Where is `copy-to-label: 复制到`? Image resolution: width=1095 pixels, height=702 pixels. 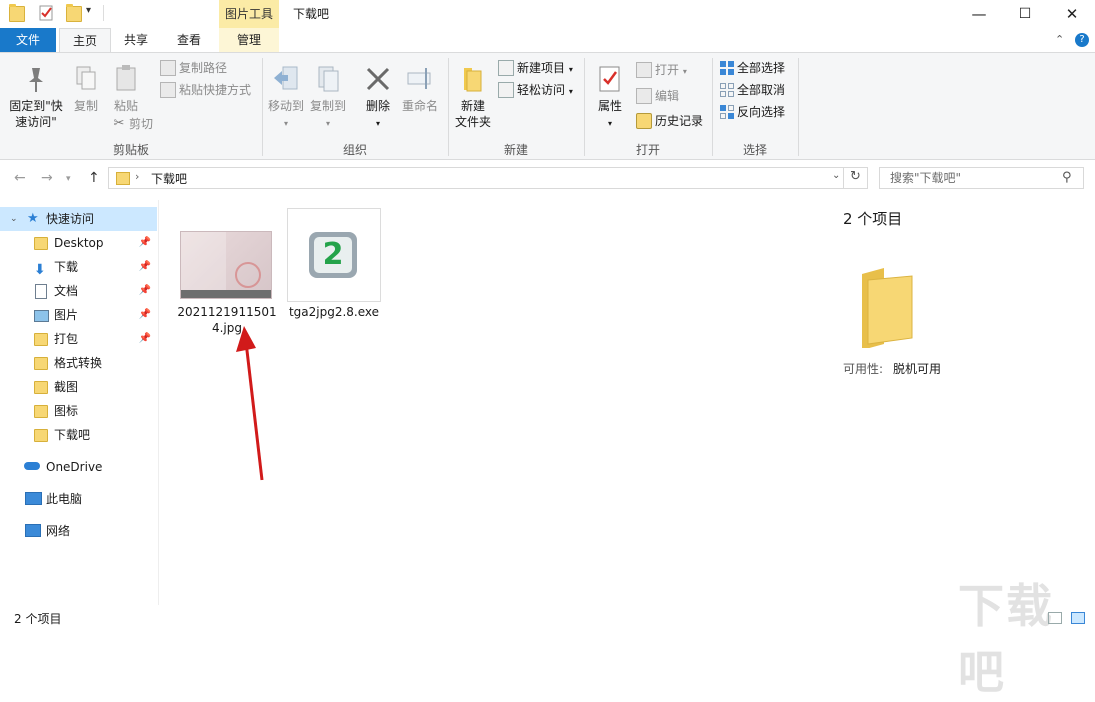
copy-to-label: 复制到 is located at coordinates (327, 106).